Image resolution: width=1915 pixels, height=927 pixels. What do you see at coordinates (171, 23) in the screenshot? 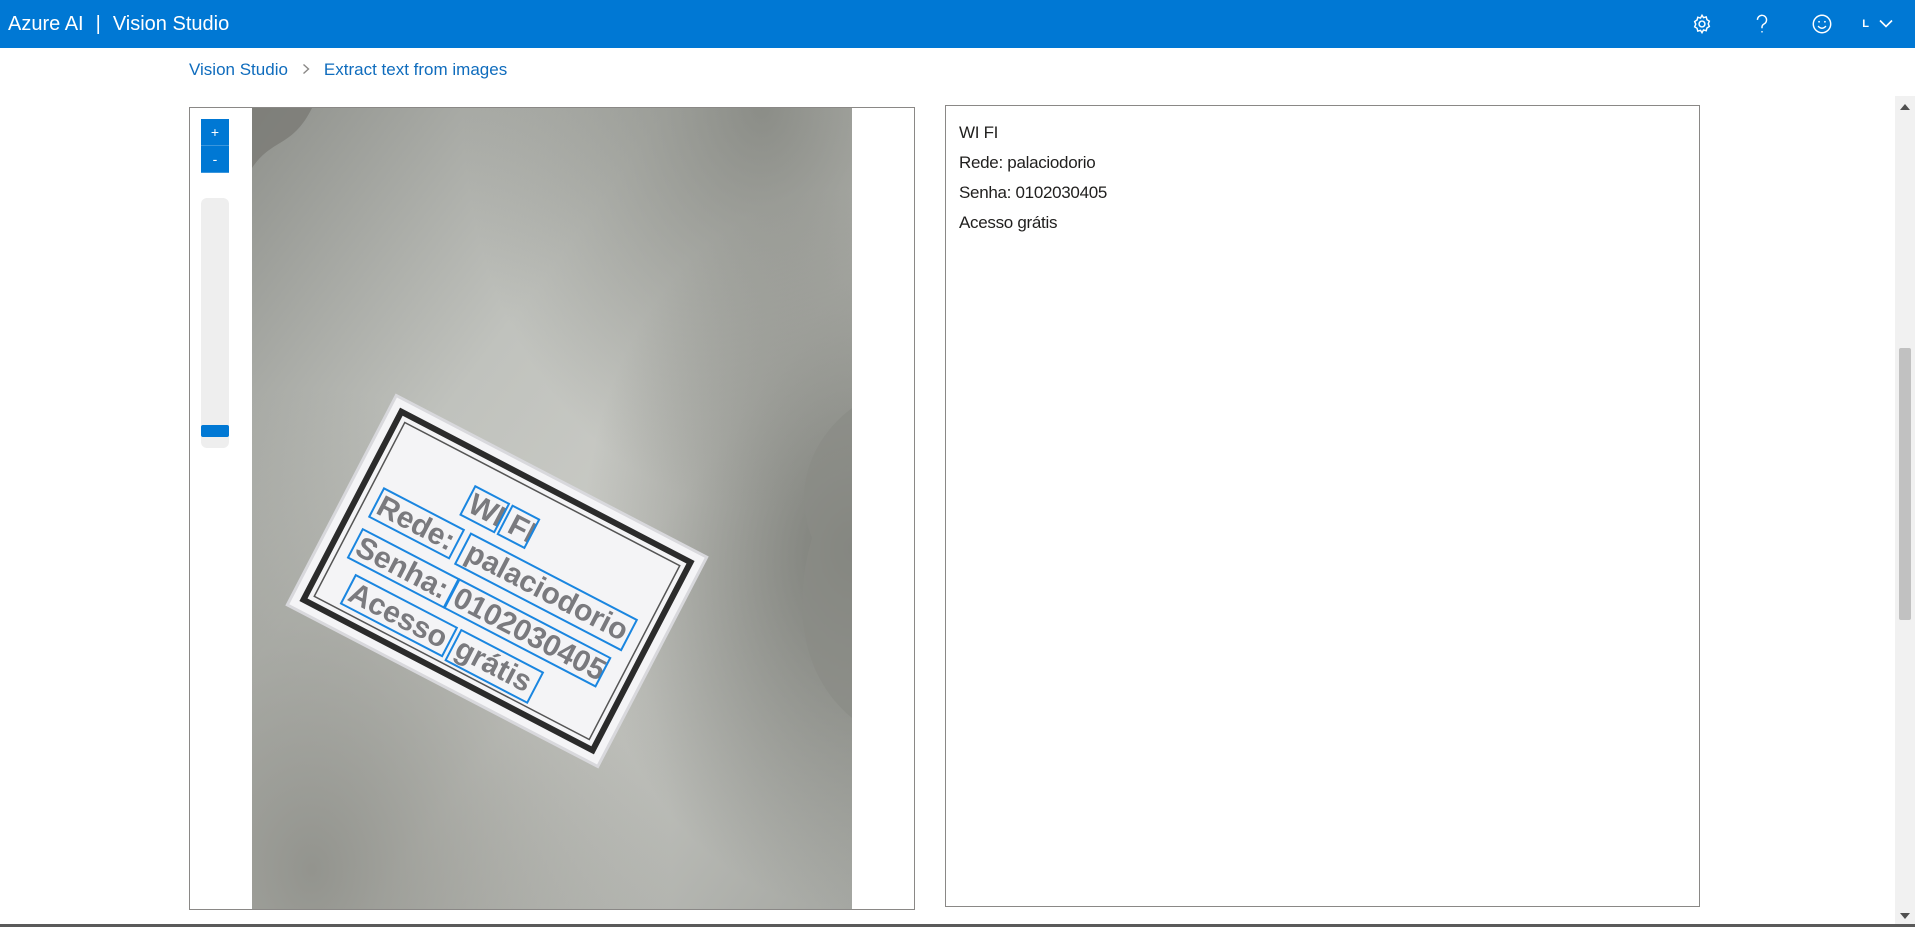
I see `product-name: Vision Studio` at bounding box center [171, 23].